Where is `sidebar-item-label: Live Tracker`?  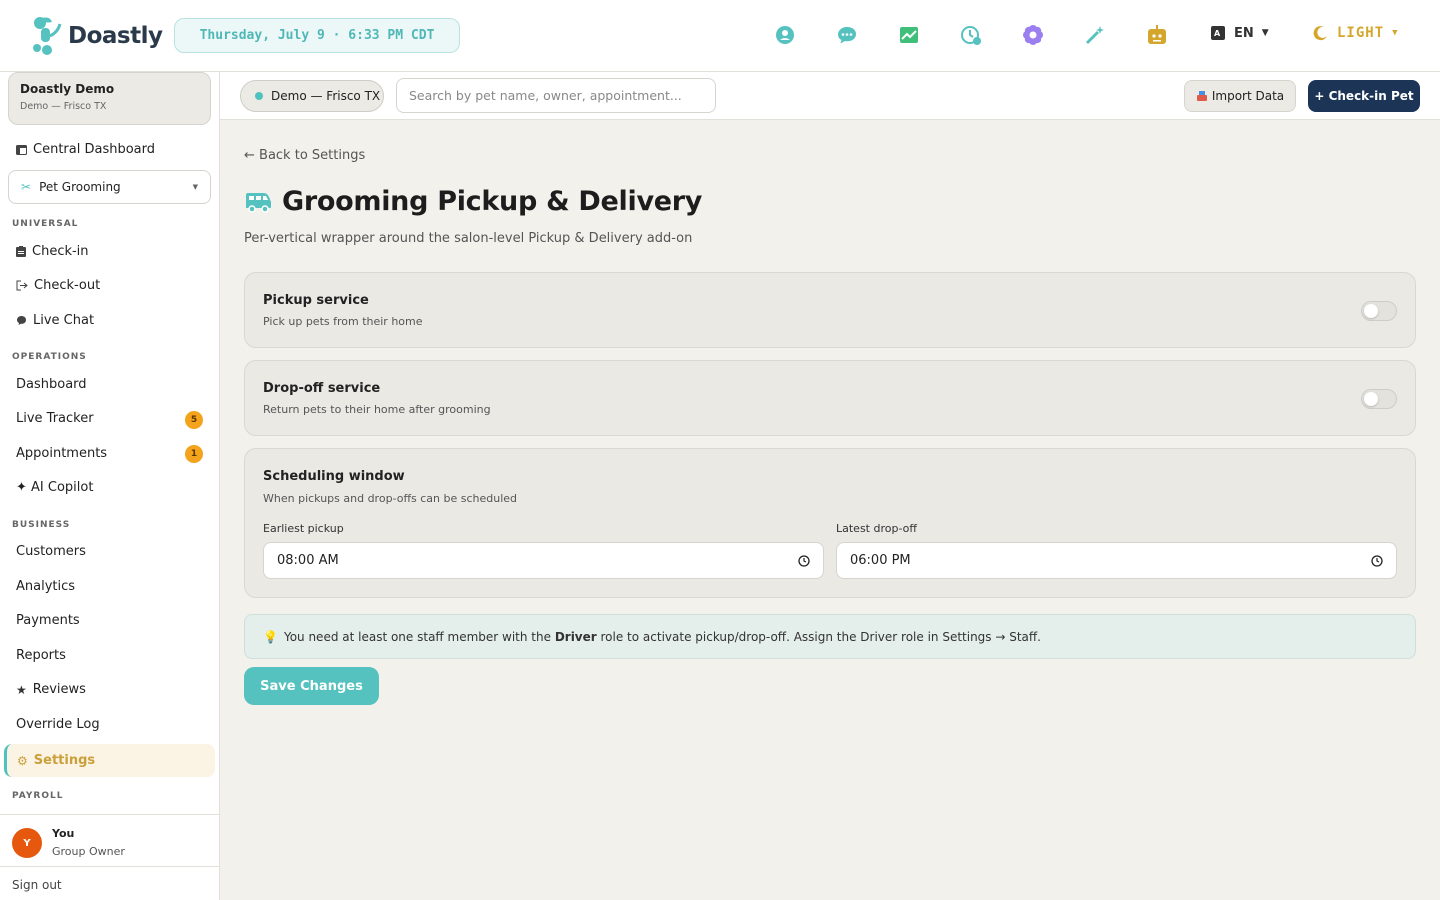
sidebar-item-label: Live Tracker is located at coordinates (55, 418).